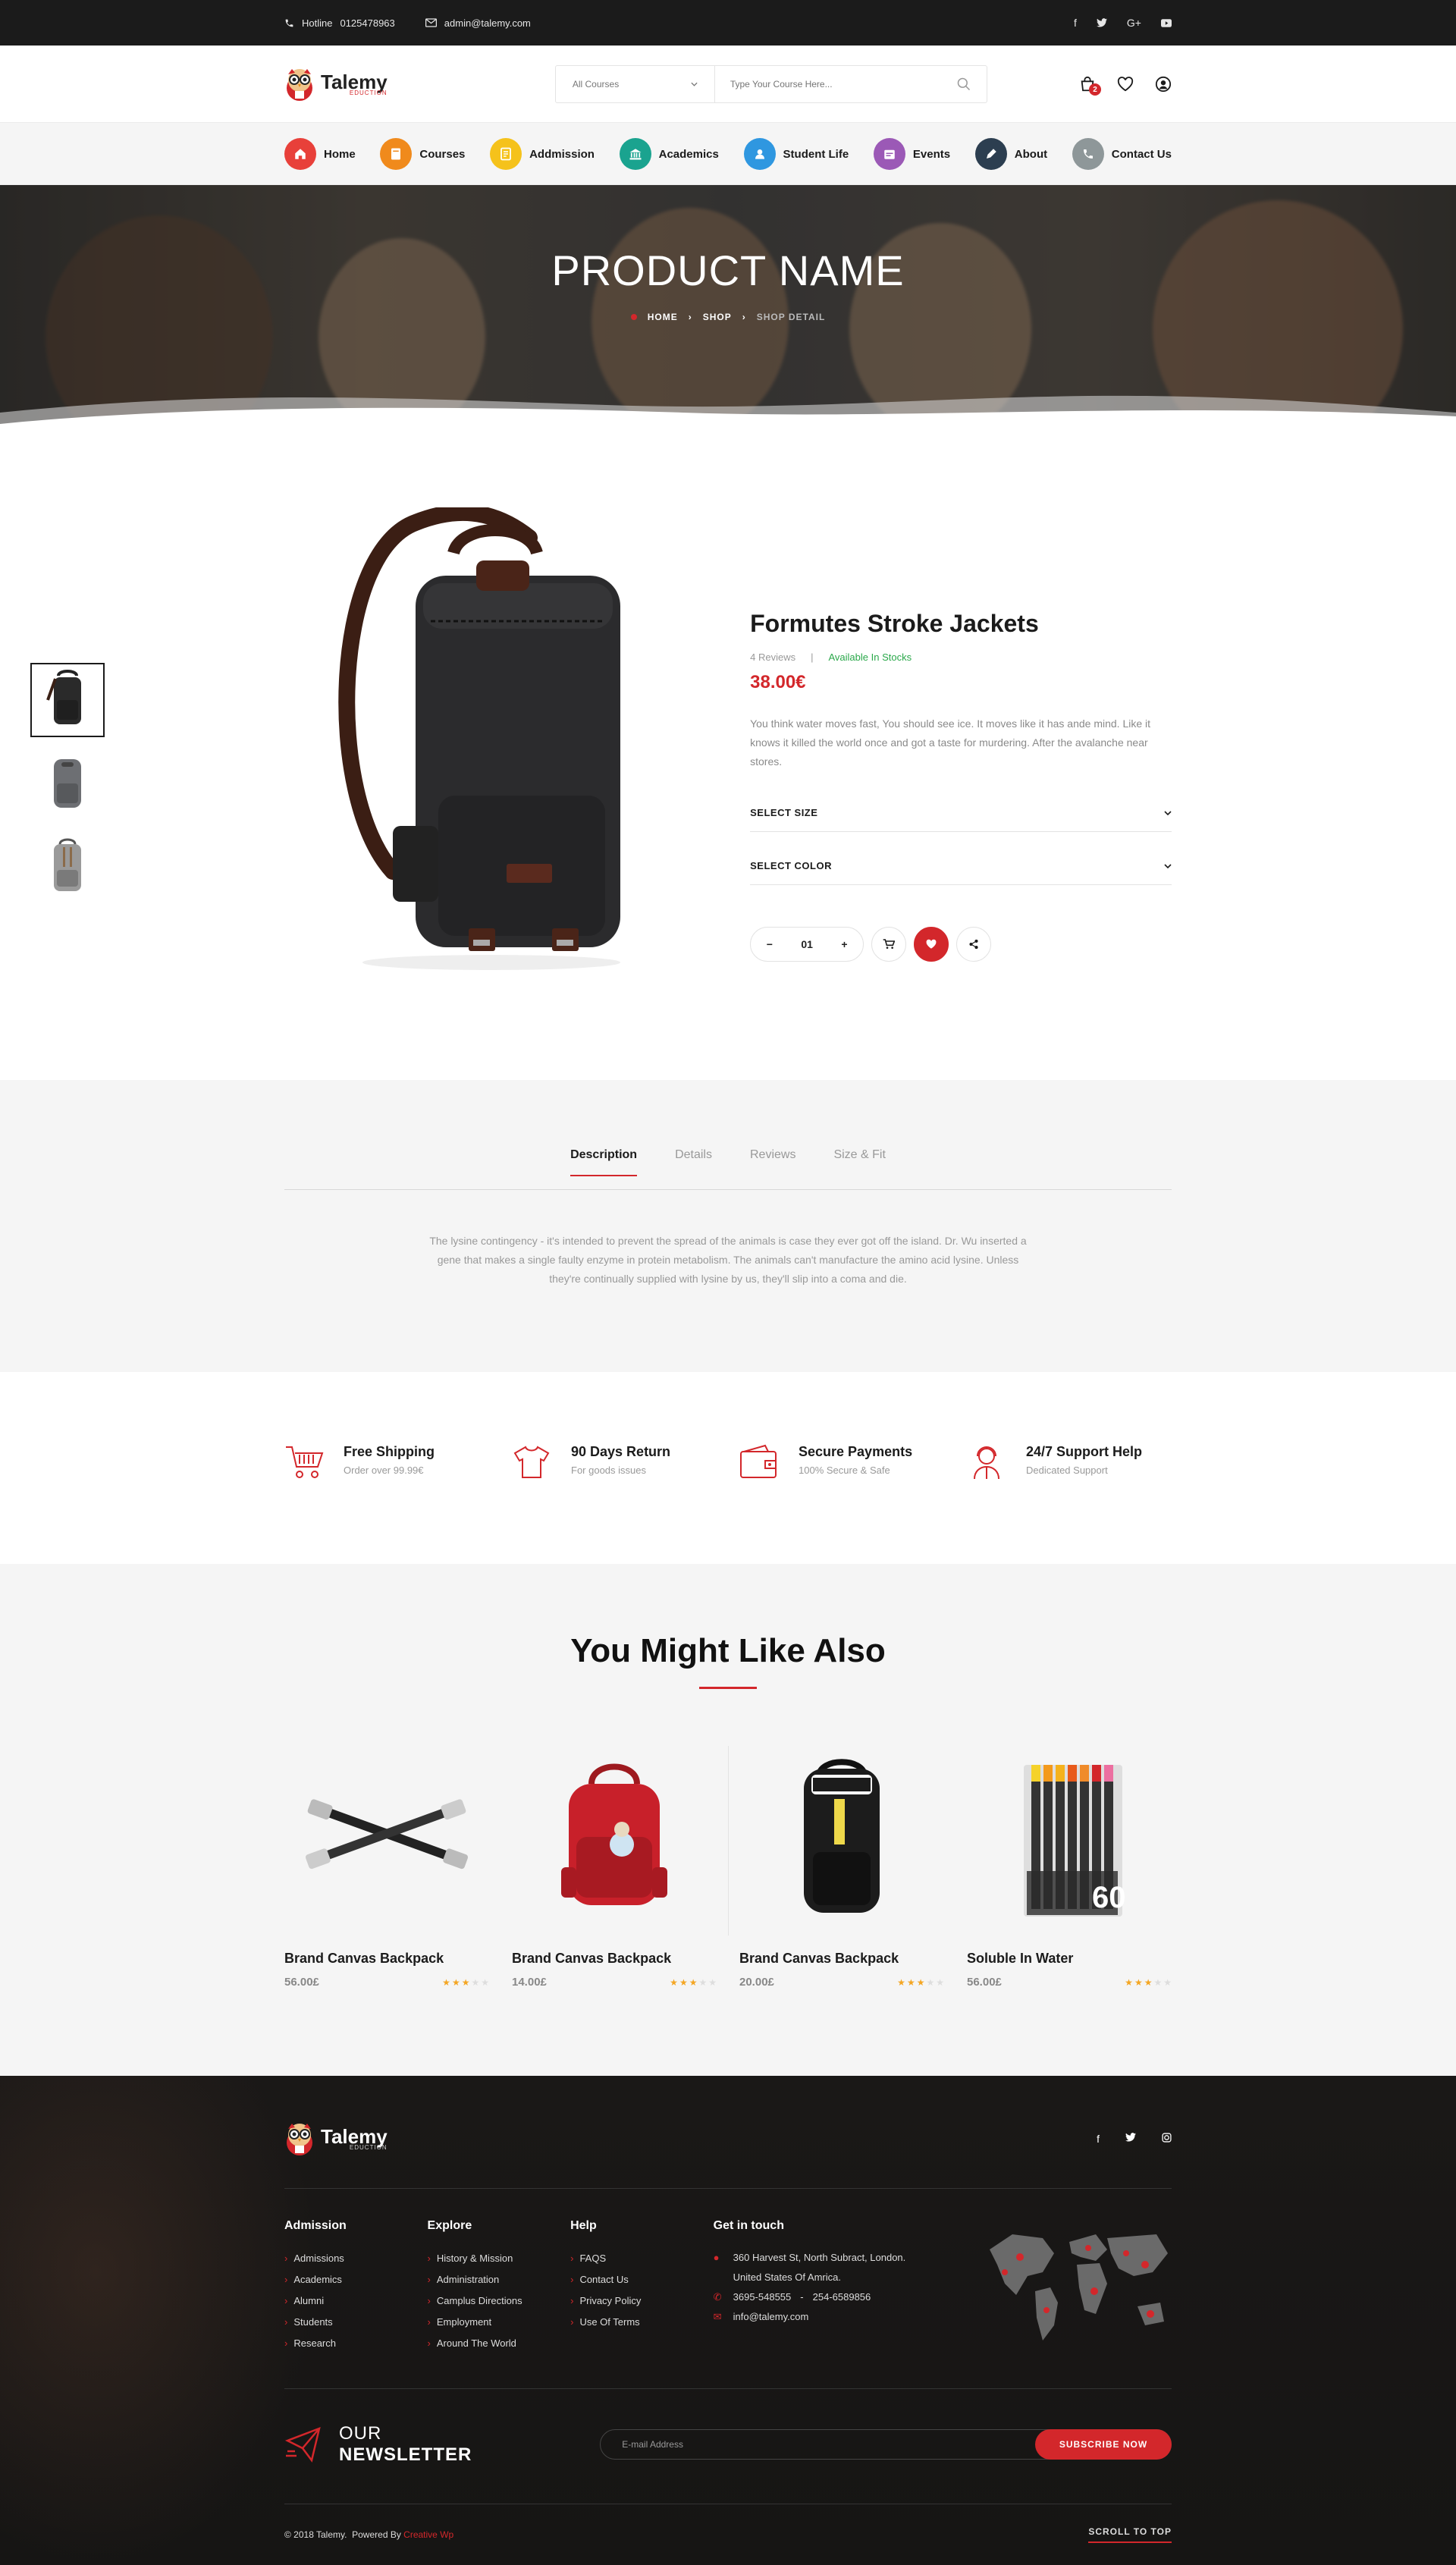 This screenshot has height=2565, width=1456. Describe the element at coordinates (336, 84) in the screenshot. I see `logo: Talemy EDUCTION` at that location.